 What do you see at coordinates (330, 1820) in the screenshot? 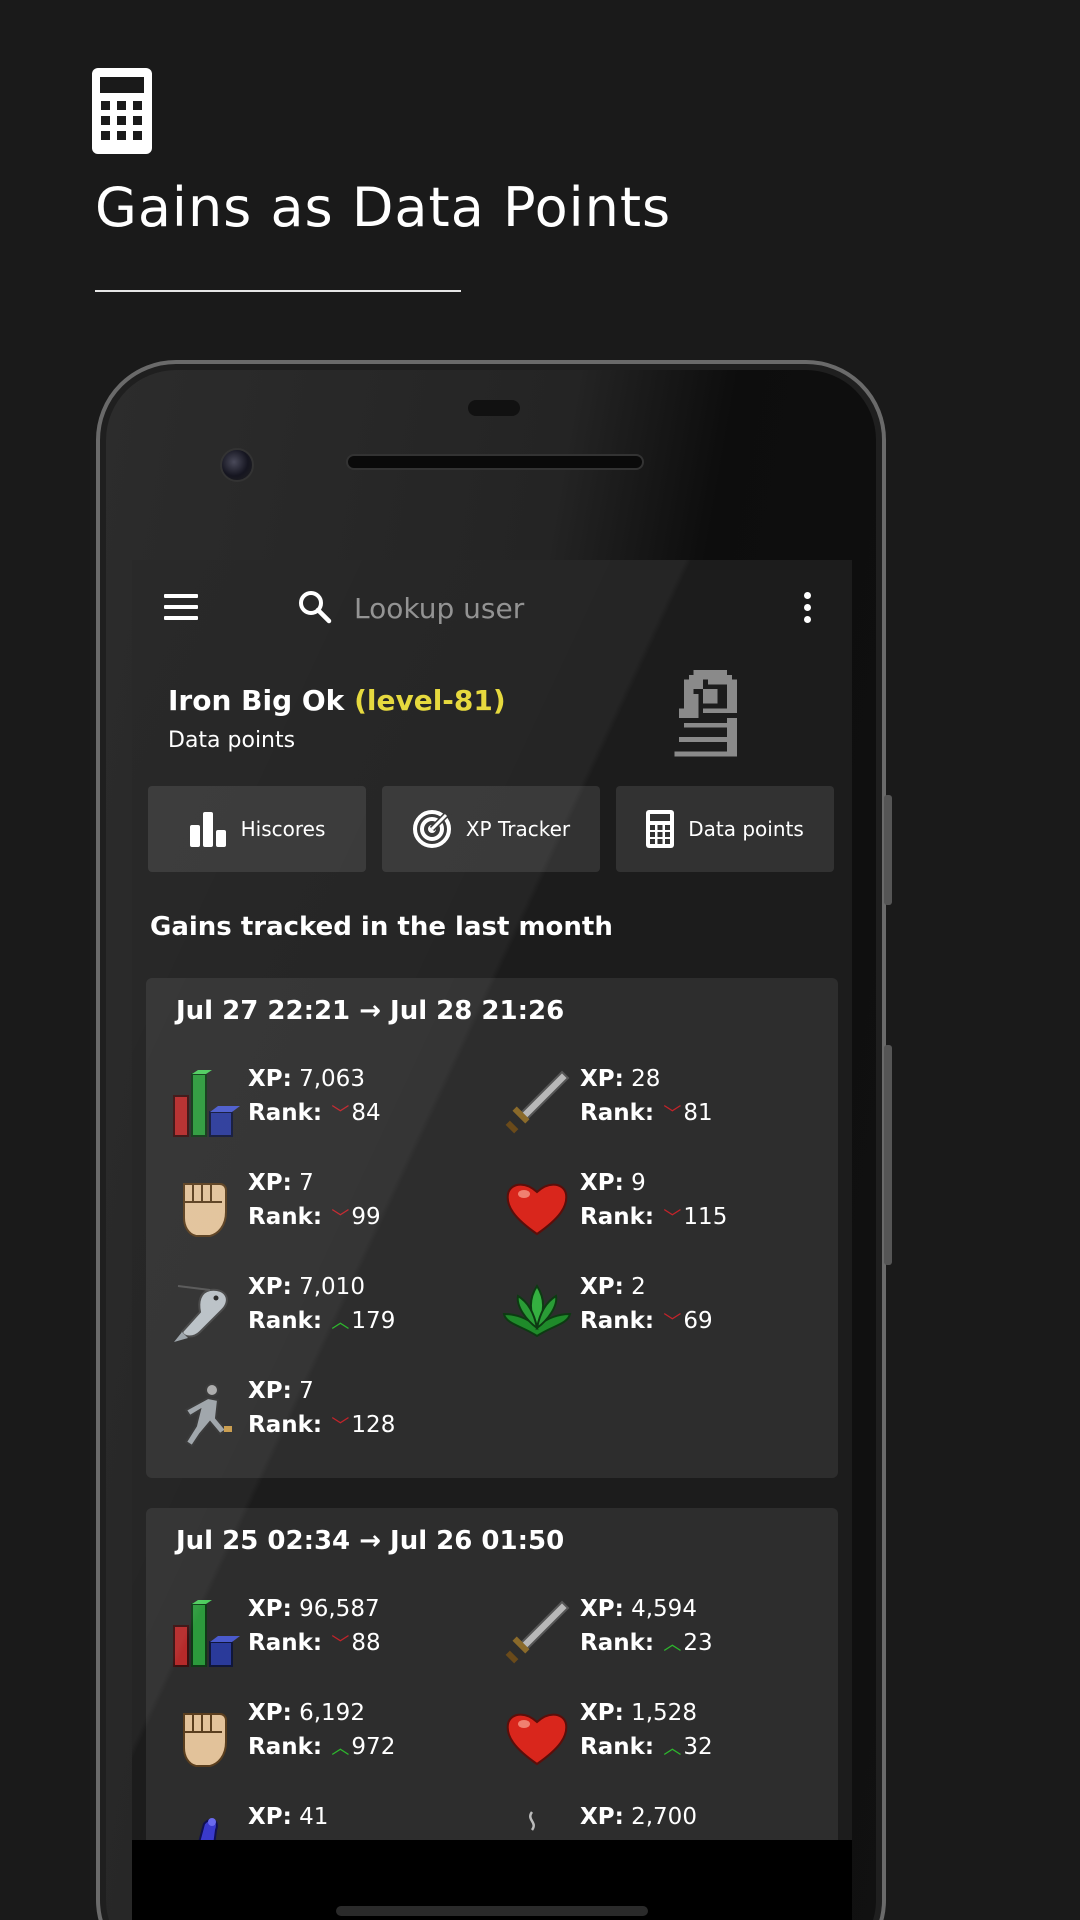
I see `stat-magic: XP: 41` at bounding box center [330, 1820].